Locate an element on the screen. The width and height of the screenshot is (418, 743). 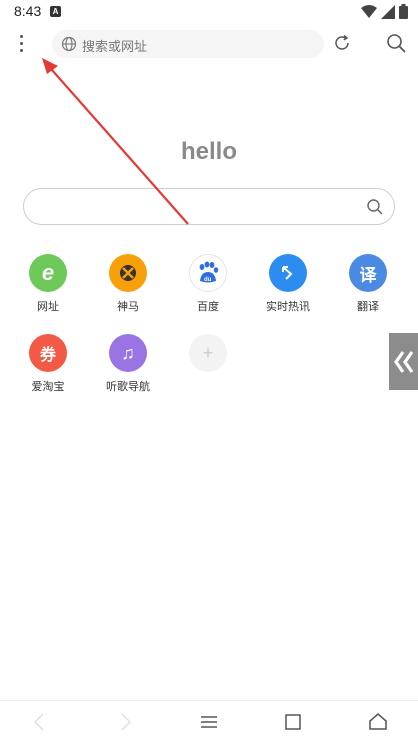
coupon-icon: 券 is located at coordinates (48, 353).